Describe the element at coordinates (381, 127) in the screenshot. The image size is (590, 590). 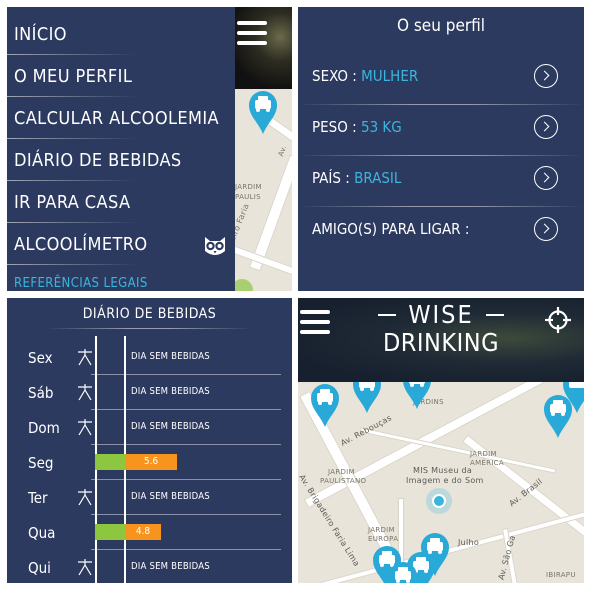
I see `profile-value-peso: 53 KG` at that location.